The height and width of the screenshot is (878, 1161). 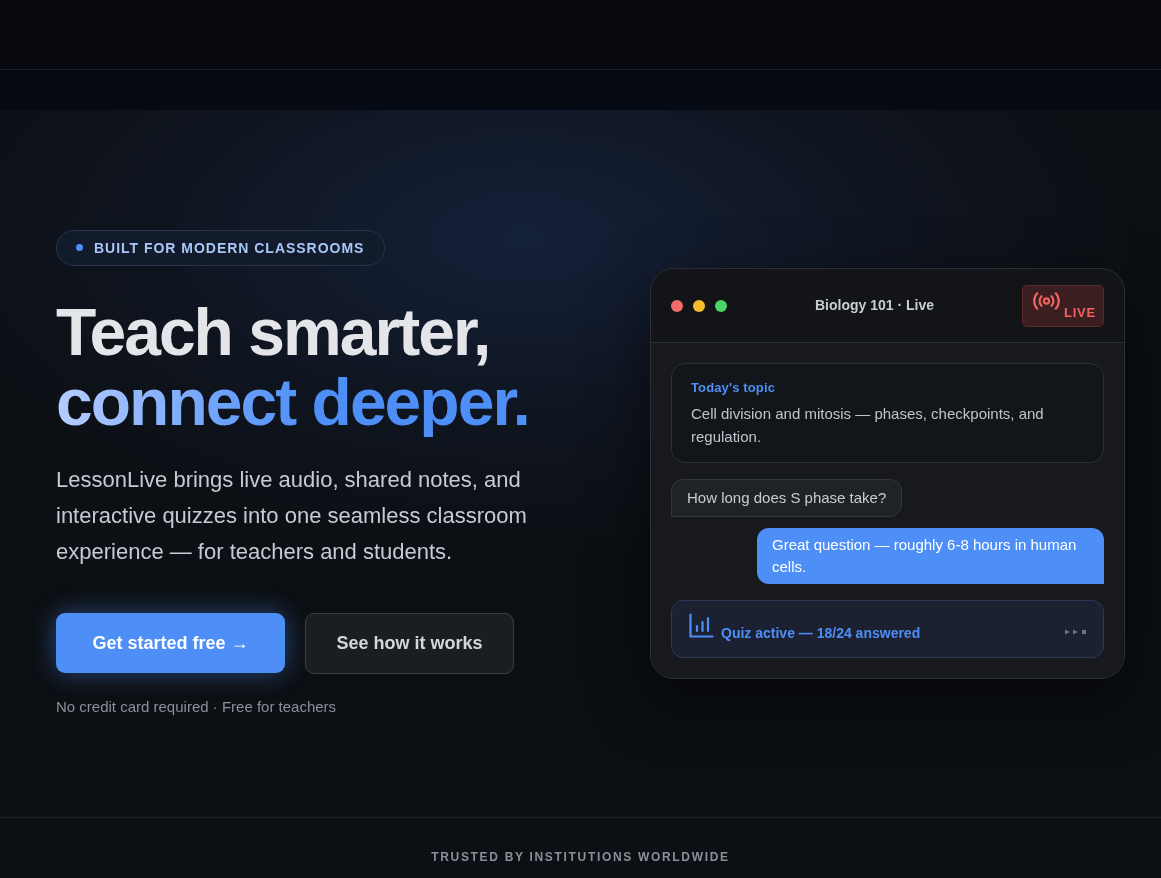 I want to click on topic-heading: Today's topic, so click(x=733, y=388).